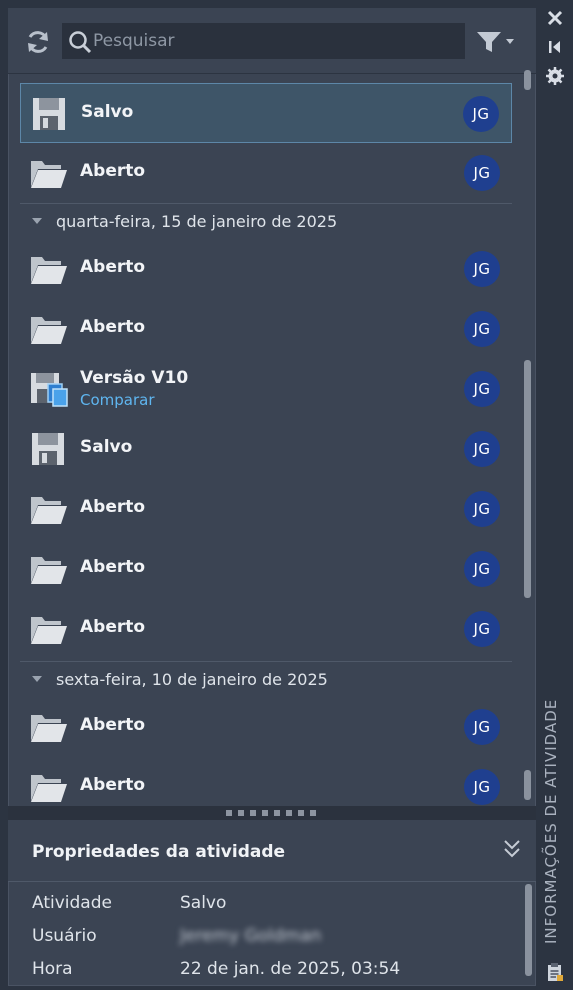 This screenshot has height=990, width=573. Describe the element at coordinates (80, 42) in the screenshot. I see `search-icon` at that location.